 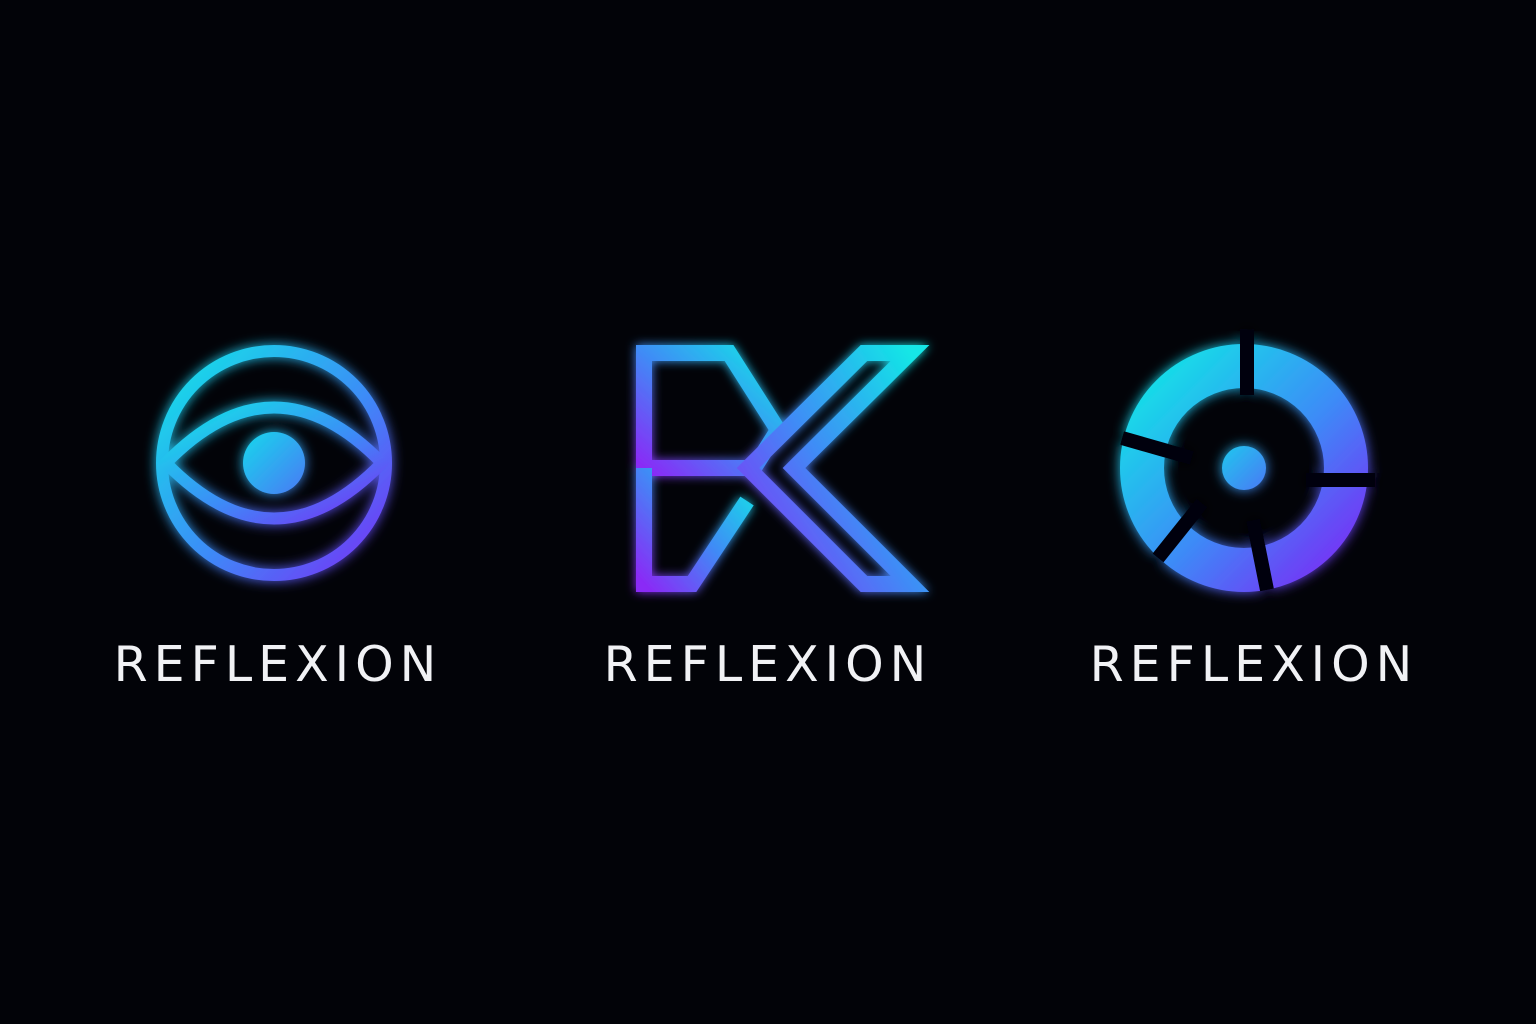 What do you see at coordinates (1247, 461) in the screenshot?
I see `segmented-ring-with-dot-icon` at bounding box center [1247, 461].